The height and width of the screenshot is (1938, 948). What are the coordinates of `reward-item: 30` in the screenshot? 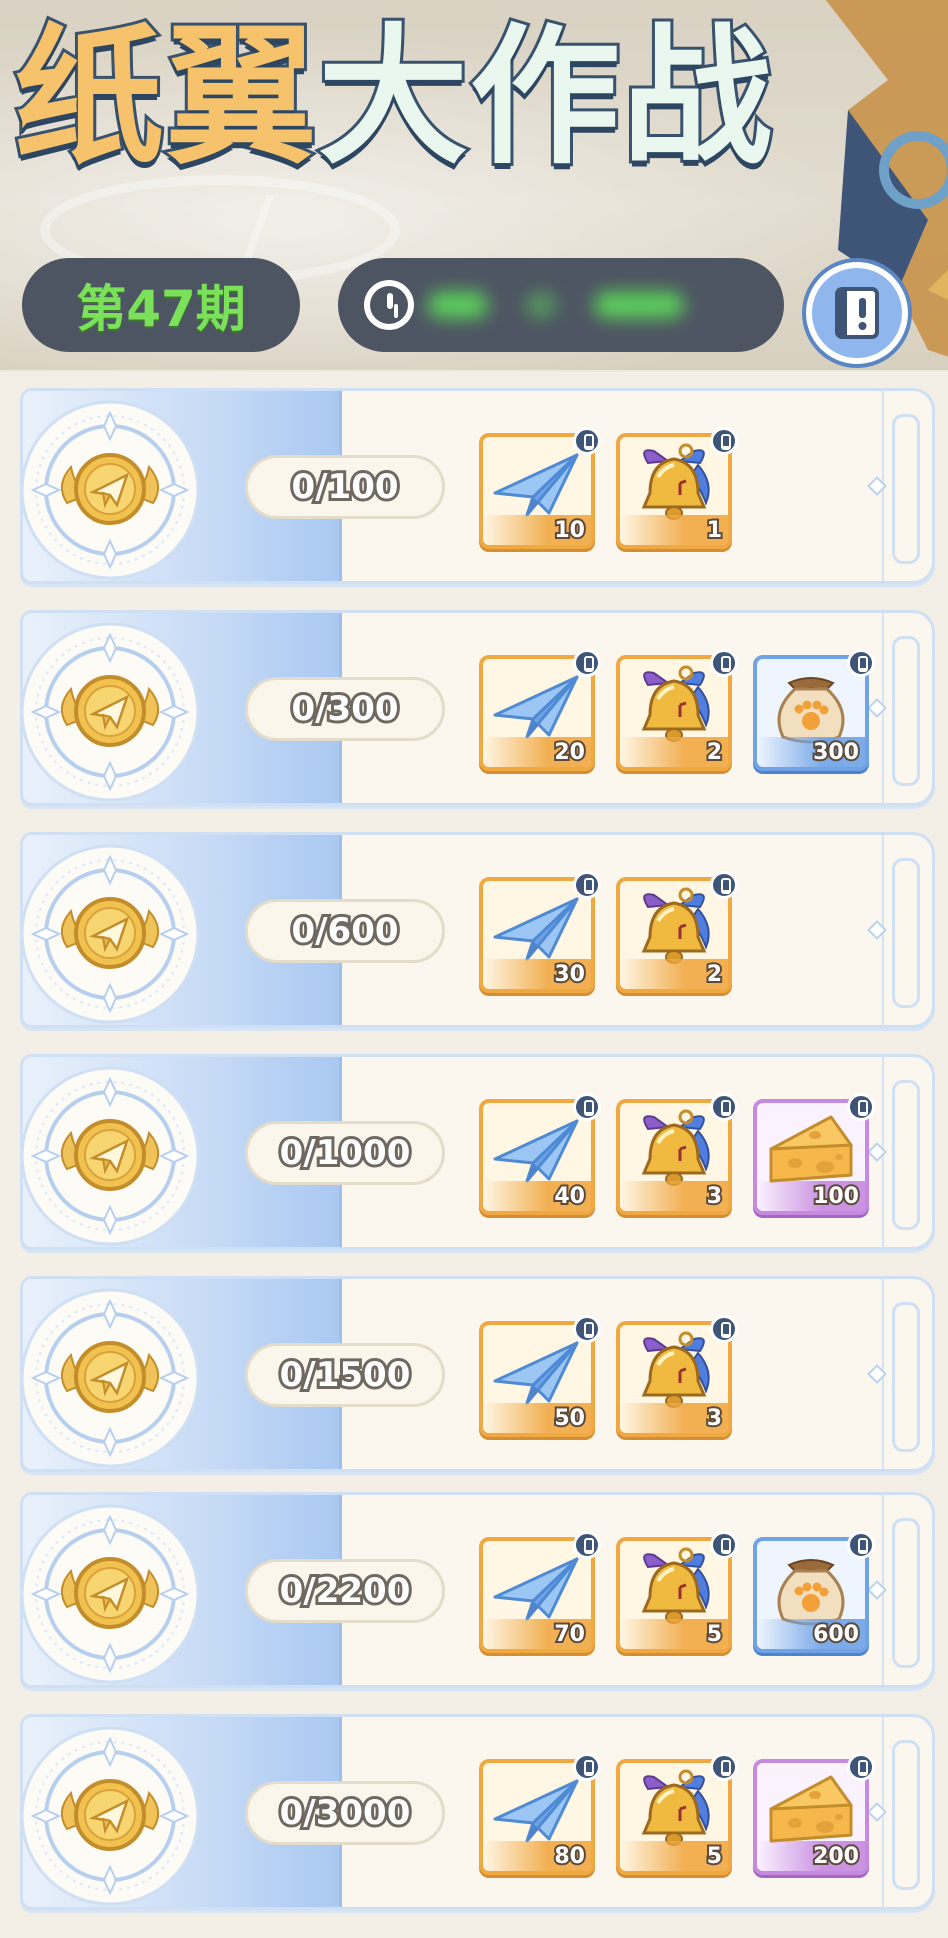 It's located at (540, 932).